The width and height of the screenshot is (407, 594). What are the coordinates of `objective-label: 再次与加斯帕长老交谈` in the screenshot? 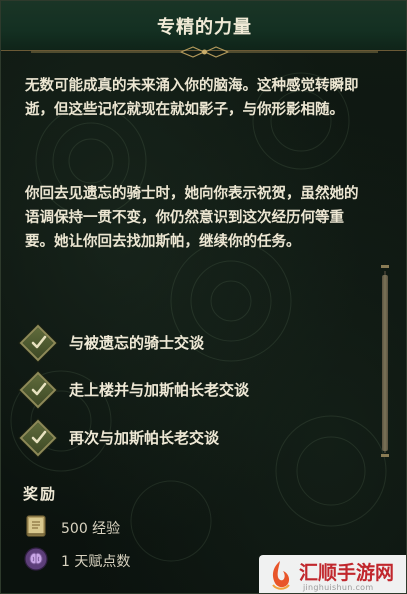 It's located at (144, 438).